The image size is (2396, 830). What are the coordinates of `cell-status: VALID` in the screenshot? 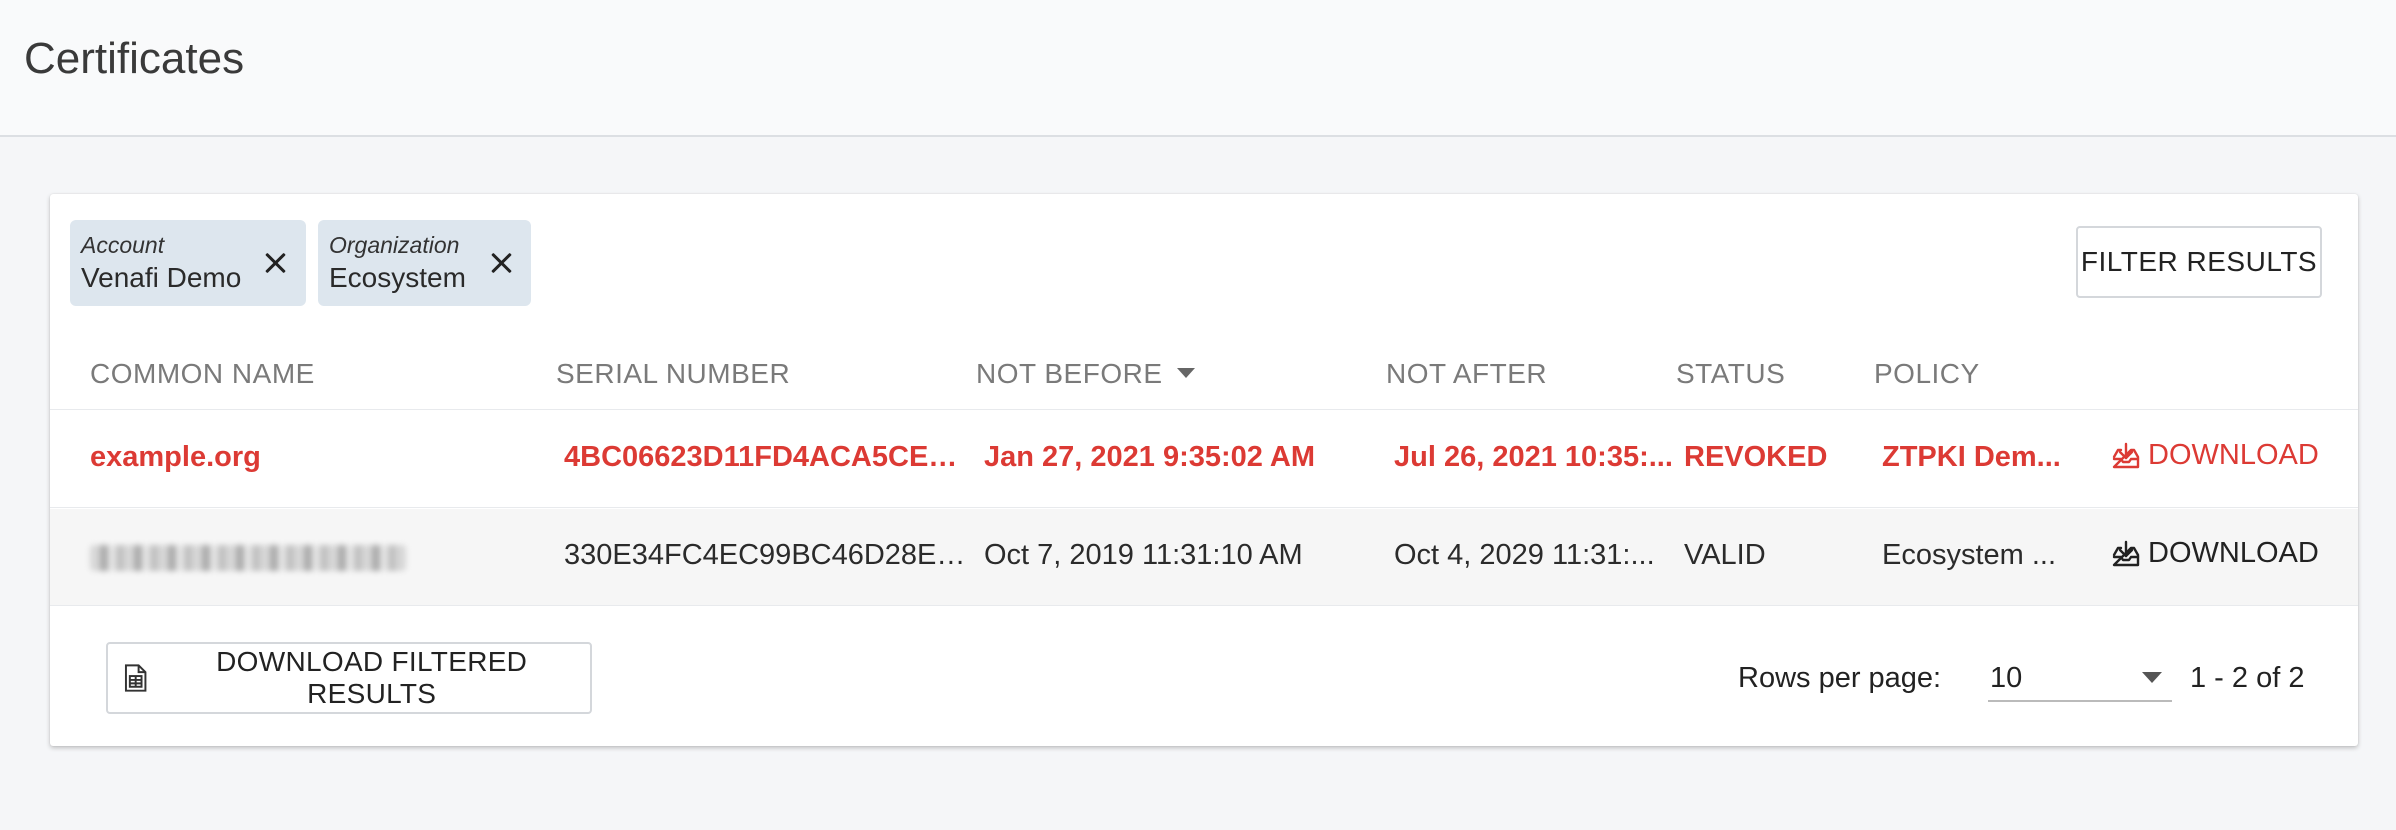 It's located at (1725, 555).